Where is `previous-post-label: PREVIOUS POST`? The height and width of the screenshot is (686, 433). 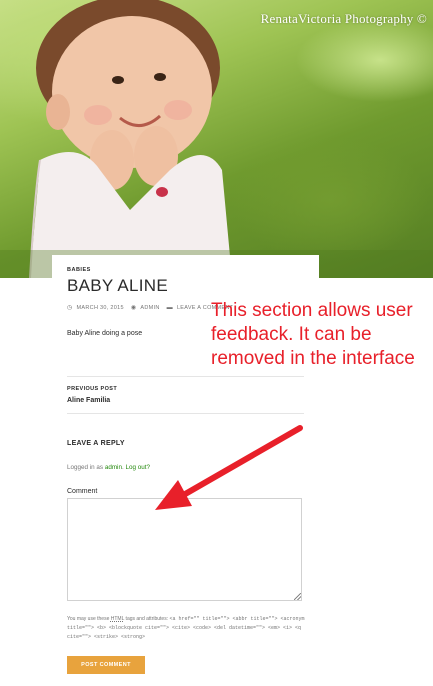 previous-post-label: PREVIOUS POST is located at coordinates (92, 389).